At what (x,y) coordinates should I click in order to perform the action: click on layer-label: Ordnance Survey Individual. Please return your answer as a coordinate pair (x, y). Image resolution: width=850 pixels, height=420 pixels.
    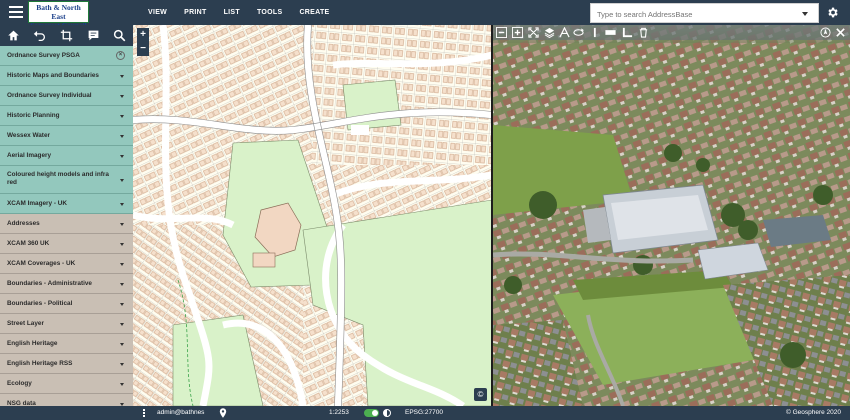
    Looking at the image, I should click on (49, 95).